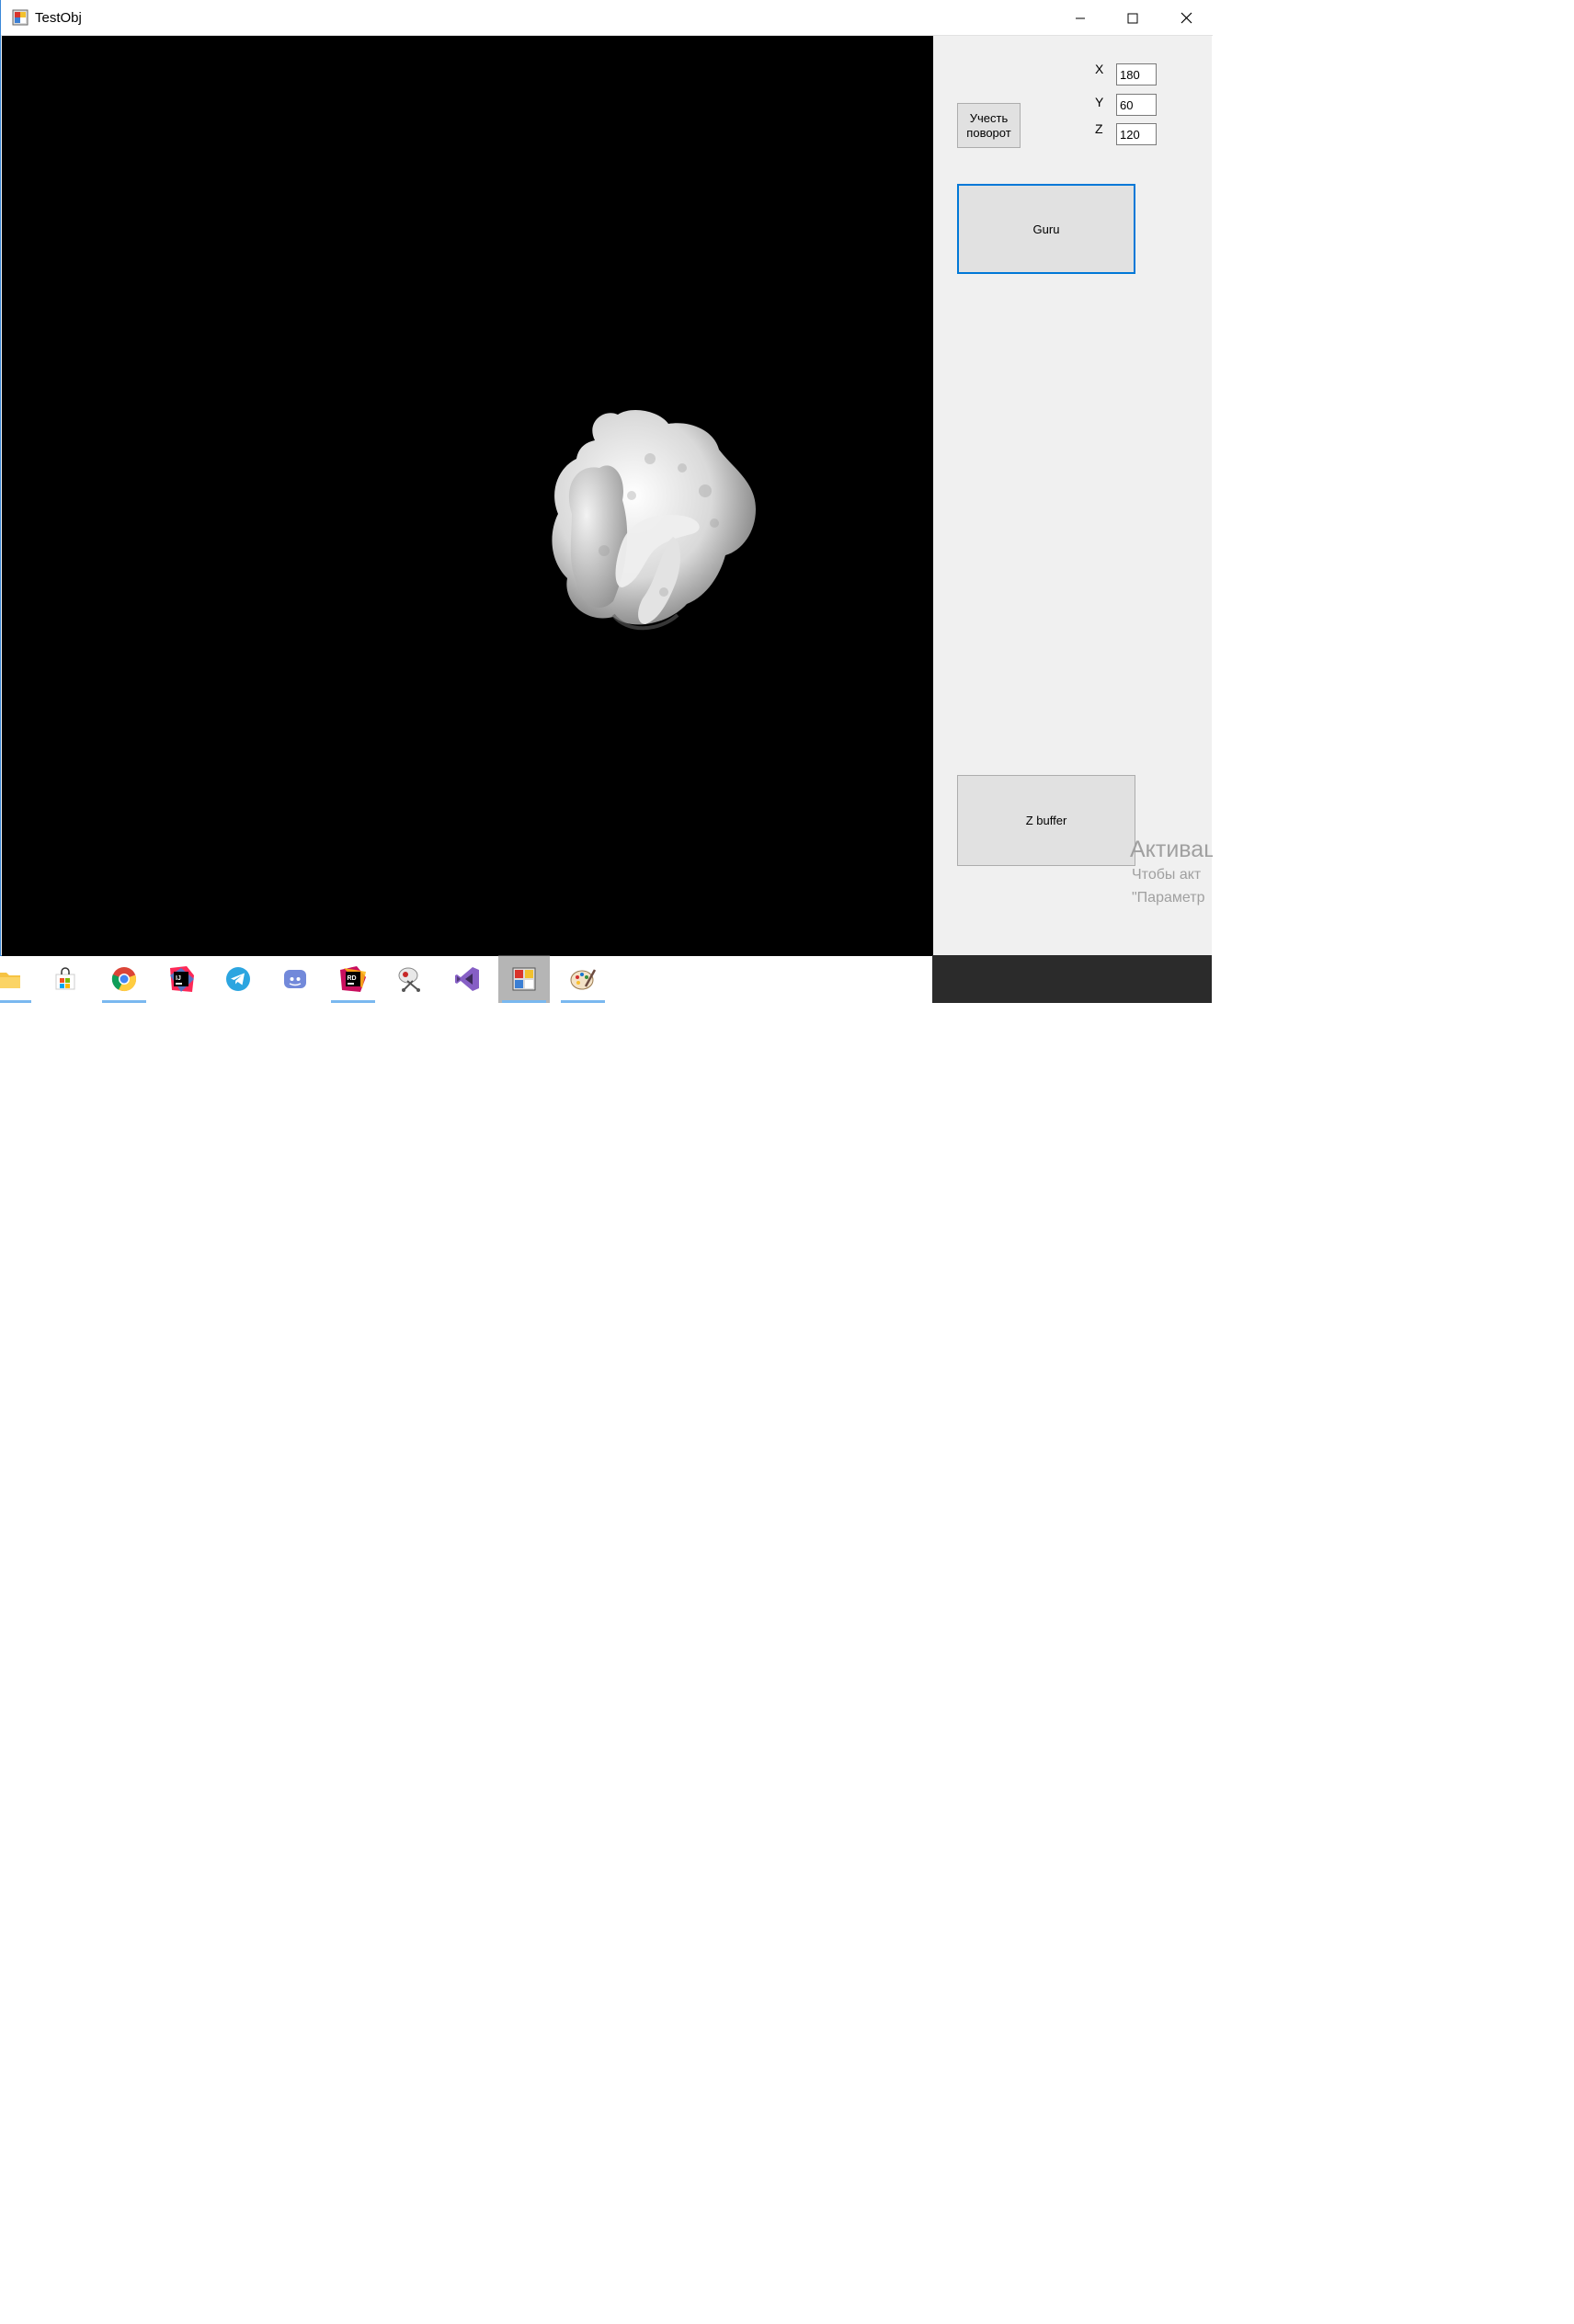  Describe the element at coordinates (1099, 129) in the screenshot. I see `z-label: Z` at that location.